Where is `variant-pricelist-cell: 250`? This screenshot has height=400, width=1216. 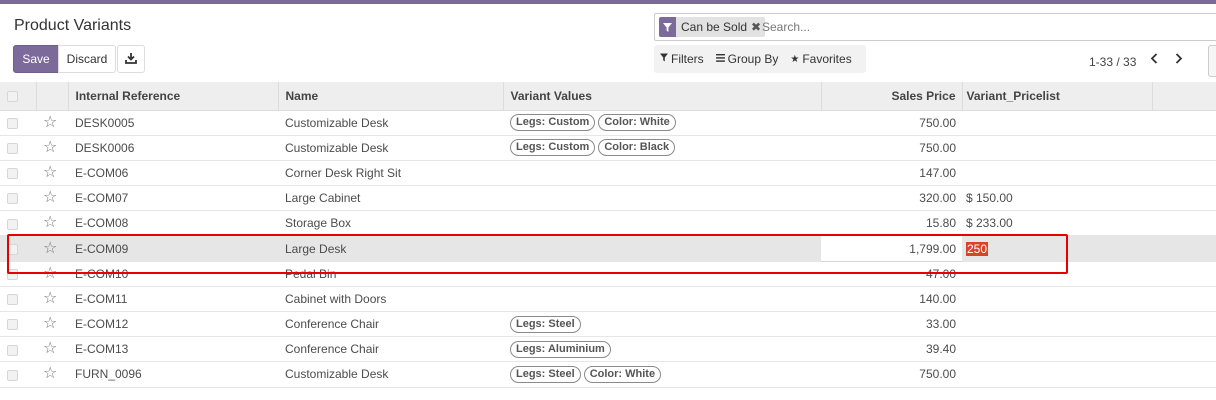
variant-pricelist-cell: 250 is located at coordinates (1057, 248).